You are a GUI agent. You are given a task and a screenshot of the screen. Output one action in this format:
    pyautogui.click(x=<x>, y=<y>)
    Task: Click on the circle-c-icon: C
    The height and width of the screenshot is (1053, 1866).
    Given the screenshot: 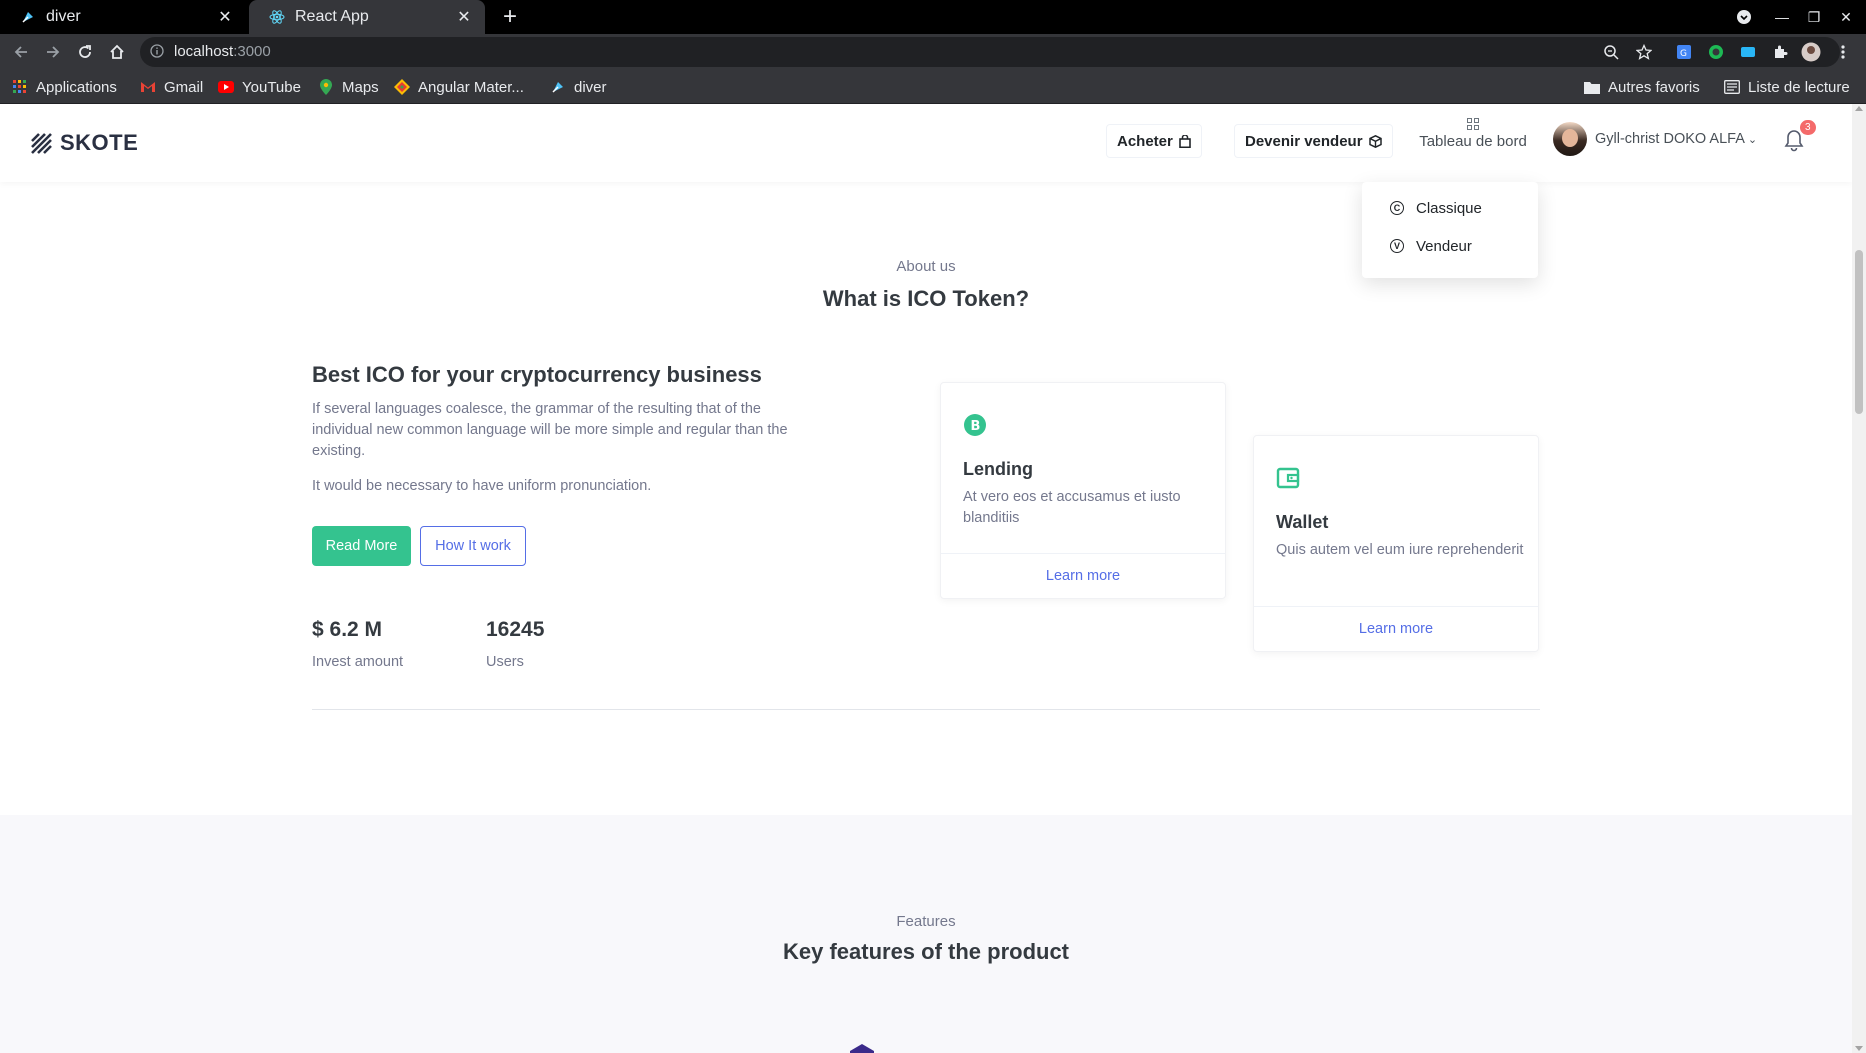 What is the action you would take?
    pyautogui.click(x=1397, y=208)
    